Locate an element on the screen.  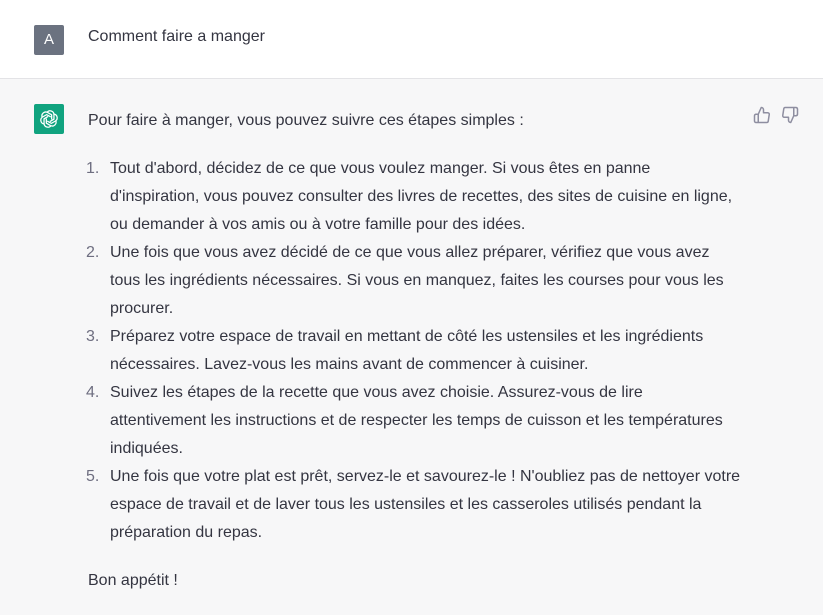
step-number: 3. is located at coordinates (93, 336).